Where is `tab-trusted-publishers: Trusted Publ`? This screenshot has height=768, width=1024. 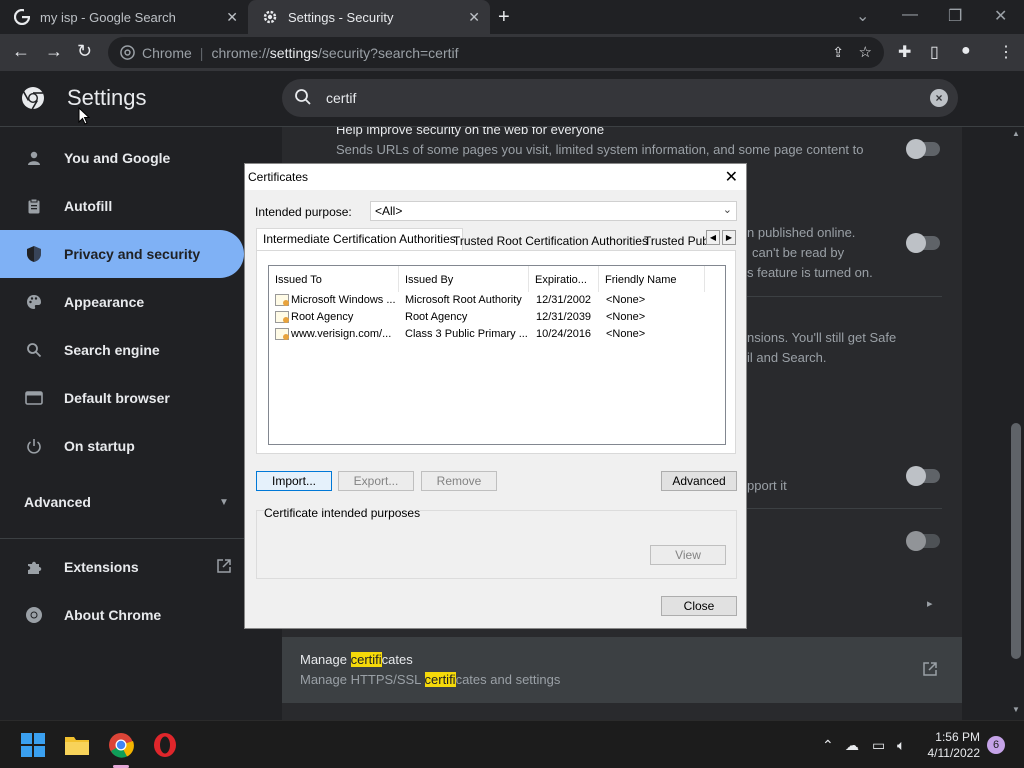
tab-trusted-publishers: Trusted Publ is located at coordinates (673, 241).